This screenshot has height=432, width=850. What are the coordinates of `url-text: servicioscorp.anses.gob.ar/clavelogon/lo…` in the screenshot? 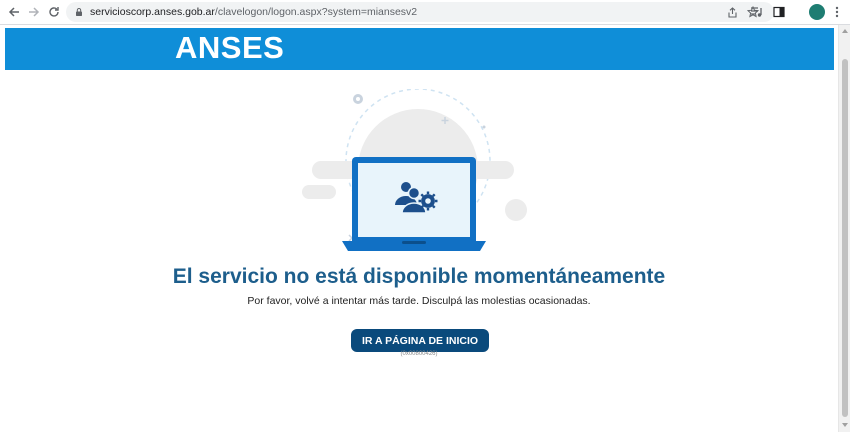 It's located at (253, 12).